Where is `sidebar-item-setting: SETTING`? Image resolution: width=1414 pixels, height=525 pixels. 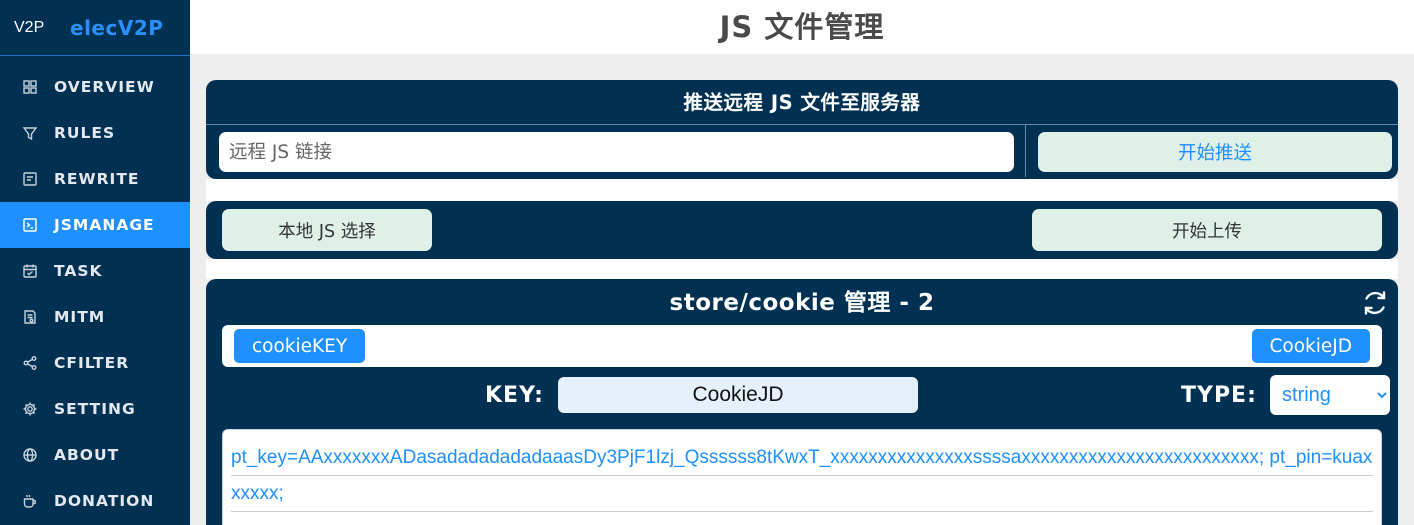
sidebar-item-setting: SETTING is located at coordinates (95, 409).